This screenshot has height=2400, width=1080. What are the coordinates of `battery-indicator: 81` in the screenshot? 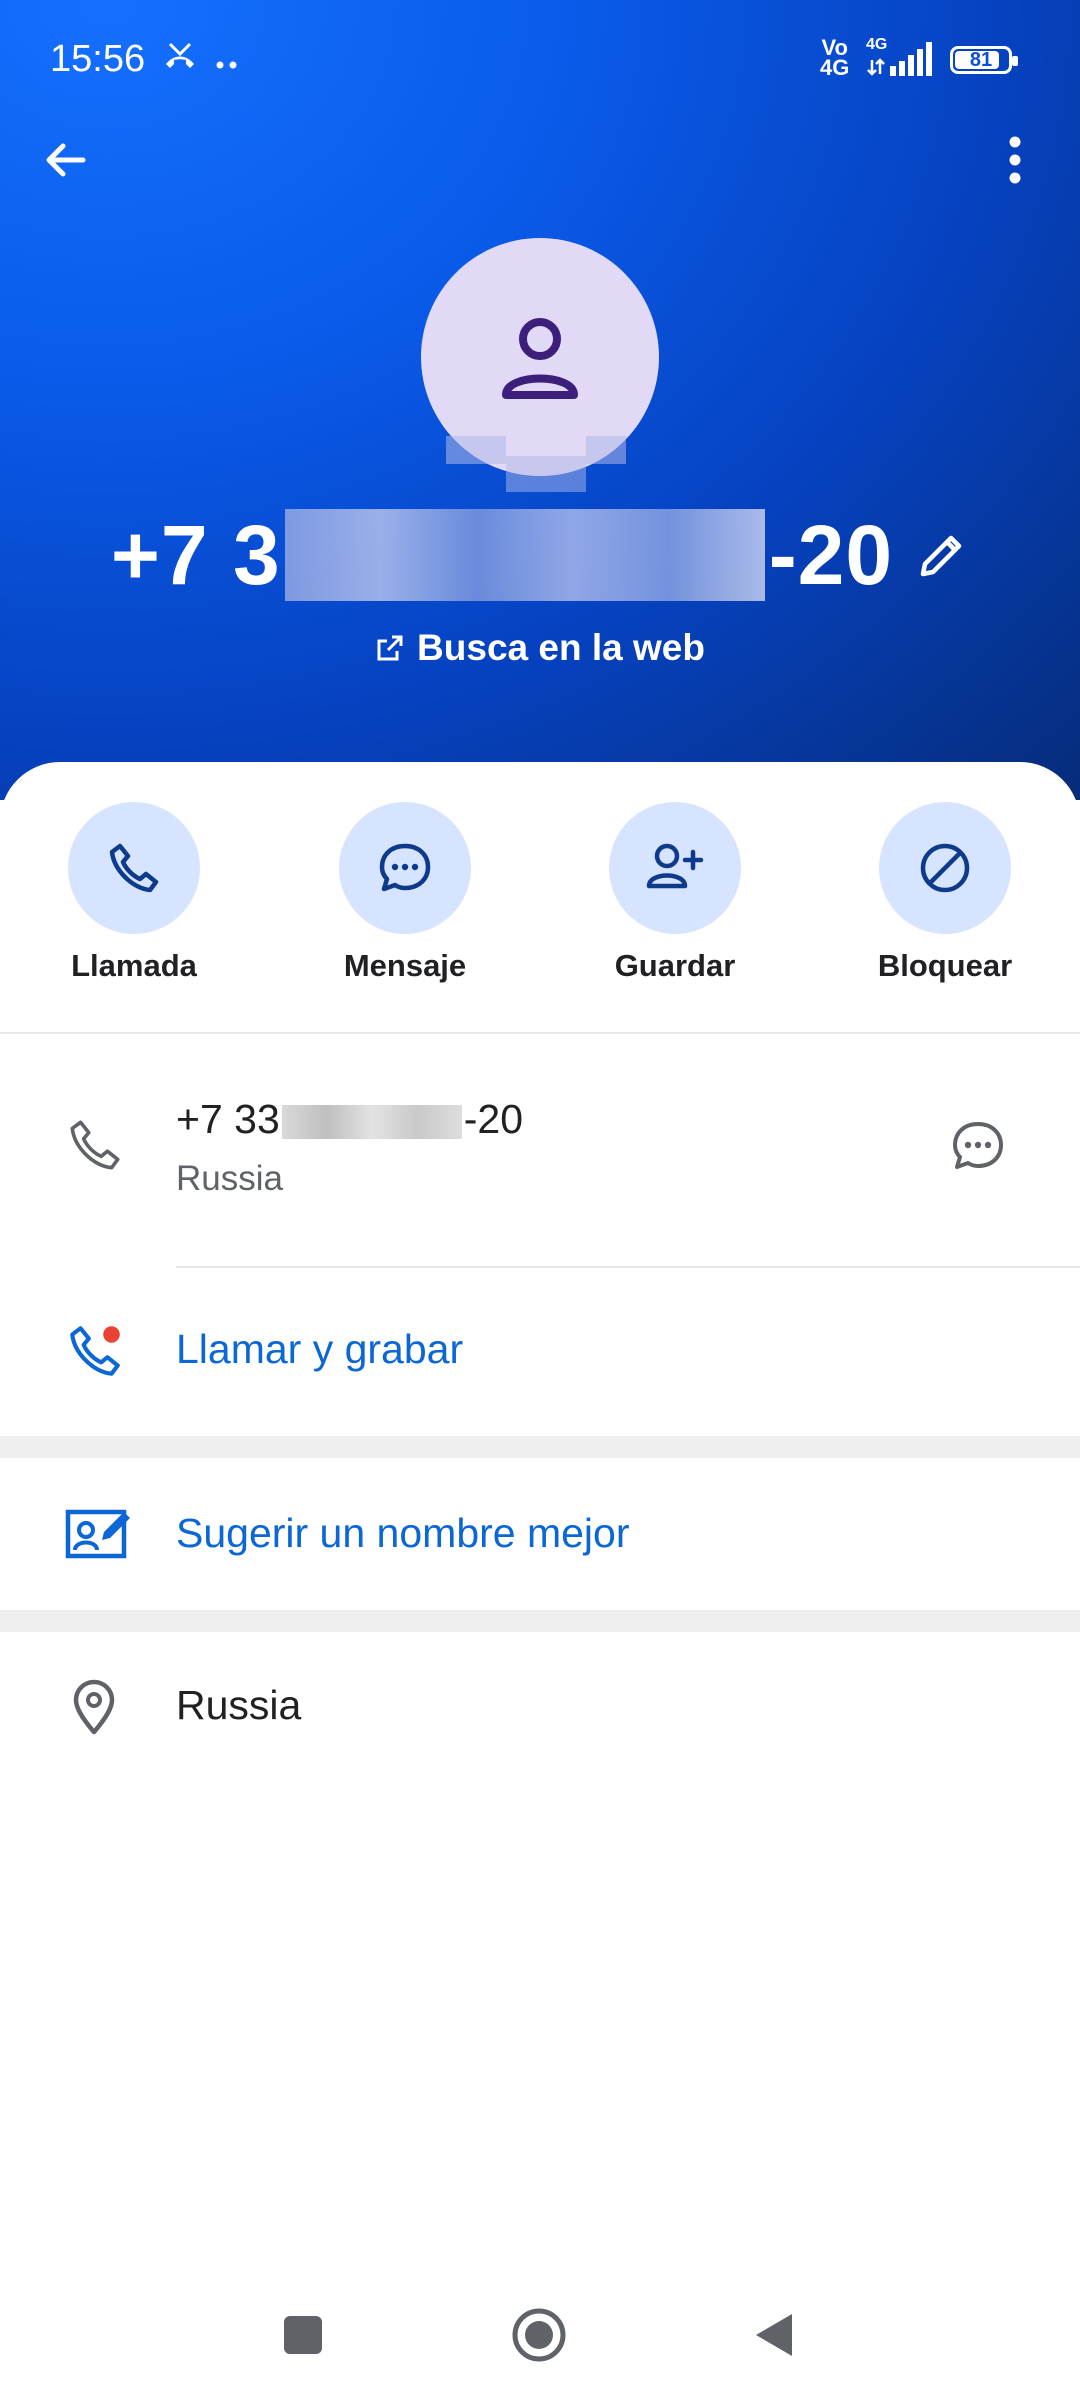 It's located at (984, 60).